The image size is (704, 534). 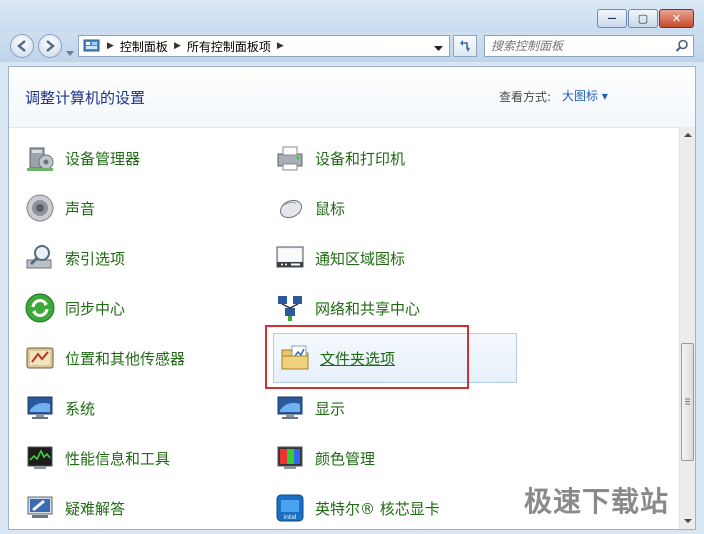 What do you see at coordinates (525, 97) in the screenshot?
I see `view-by-label: 查看方式:` at bounding box center [525, 97].